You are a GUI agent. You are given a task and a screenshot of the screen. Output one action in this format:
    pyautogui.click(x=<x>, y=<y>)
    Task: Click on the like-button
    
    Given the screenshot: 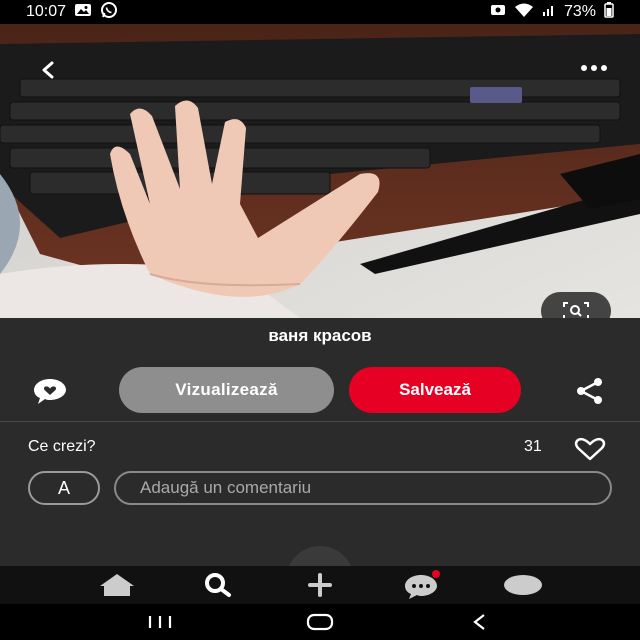 What is the action you would take?
    pyautogui.click(x=590, y=449)
    